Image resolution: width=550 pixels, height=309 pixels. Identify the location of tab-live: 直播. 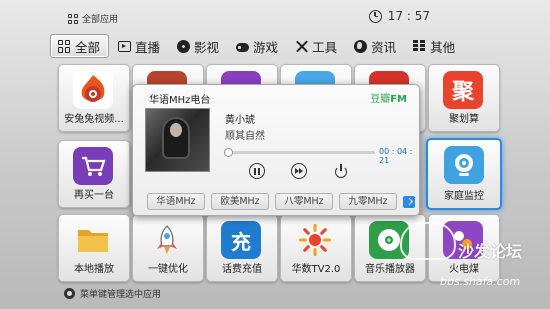
(139, 46).